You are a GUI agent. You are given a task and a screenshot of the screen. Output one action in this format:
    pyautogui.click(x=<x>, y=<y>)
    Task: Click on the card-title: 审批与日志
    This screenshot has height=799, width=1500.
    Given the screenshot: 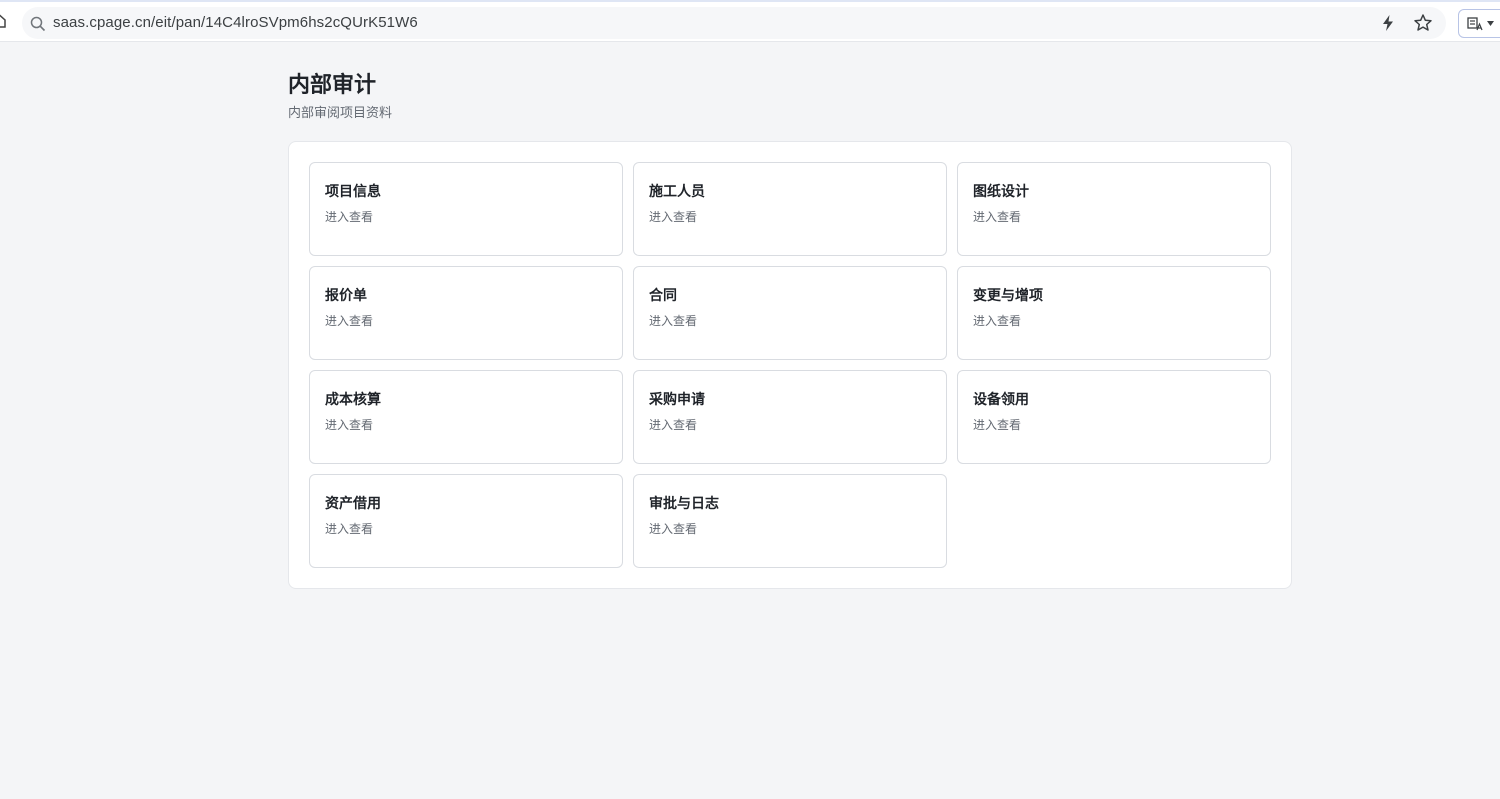 What is the action you would take?
    pyautogui.click(x=684, y=503)
    